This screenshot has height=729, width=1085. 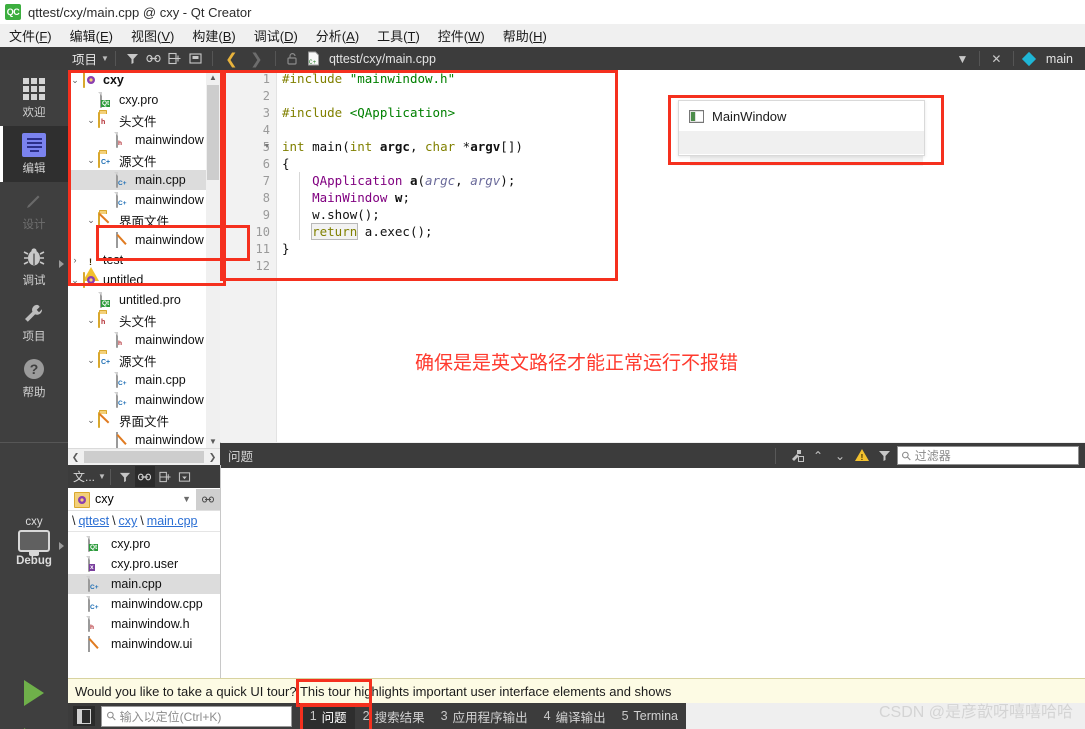 I want to click on tree-file-main-cpp: C+ main.cpp, so click(x=137, y=180).